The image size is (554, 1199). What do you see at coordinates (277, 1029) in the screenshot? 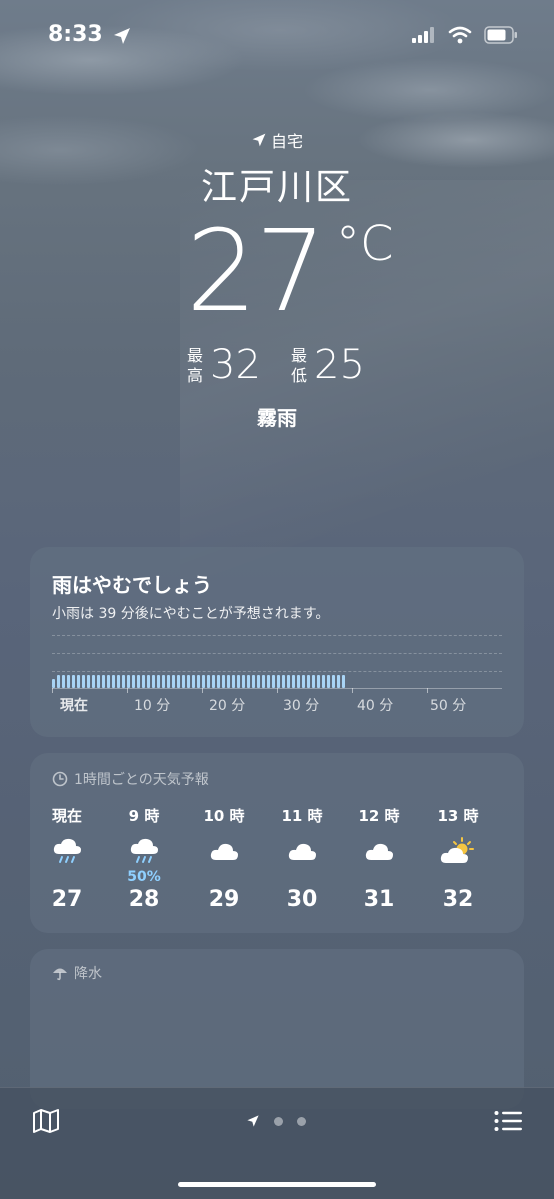
I see `precipitation-card: 降水` at bounding box center [277, 1029].